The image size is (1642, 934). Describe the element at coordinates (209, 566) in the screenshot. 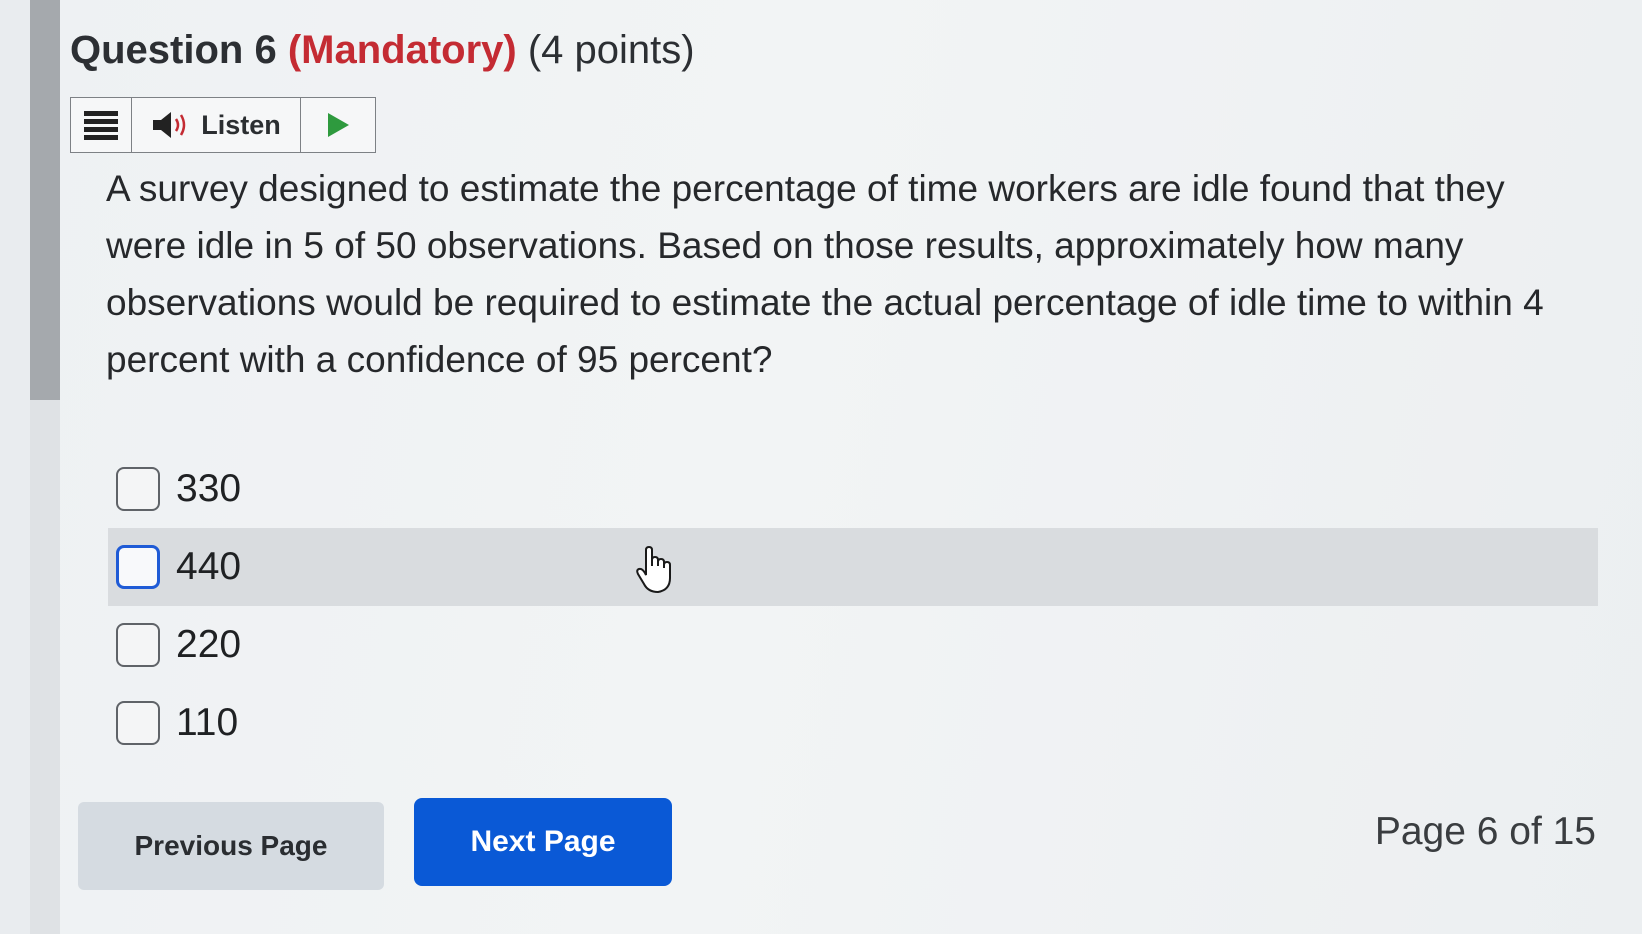

I see `option-label: 440` at that location.